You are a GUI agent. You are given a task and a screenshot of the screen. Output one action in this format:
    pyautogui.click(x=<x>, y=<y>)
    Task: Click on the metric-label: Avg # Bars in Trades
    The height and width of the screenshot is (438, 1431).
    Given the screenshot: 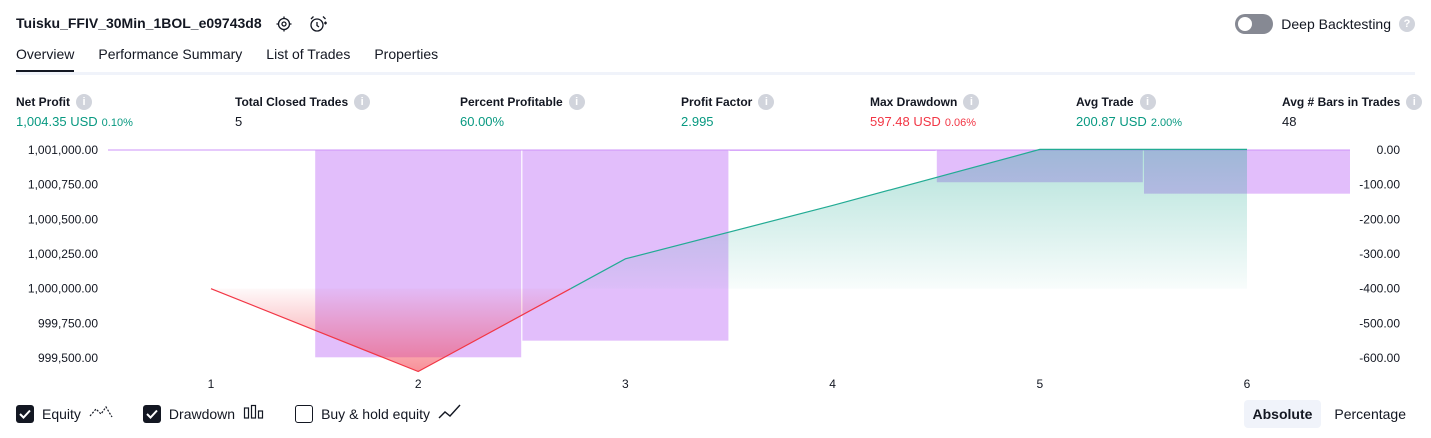 What is the action you would take?
    pyautogui.click(x=1341, y=102)
    